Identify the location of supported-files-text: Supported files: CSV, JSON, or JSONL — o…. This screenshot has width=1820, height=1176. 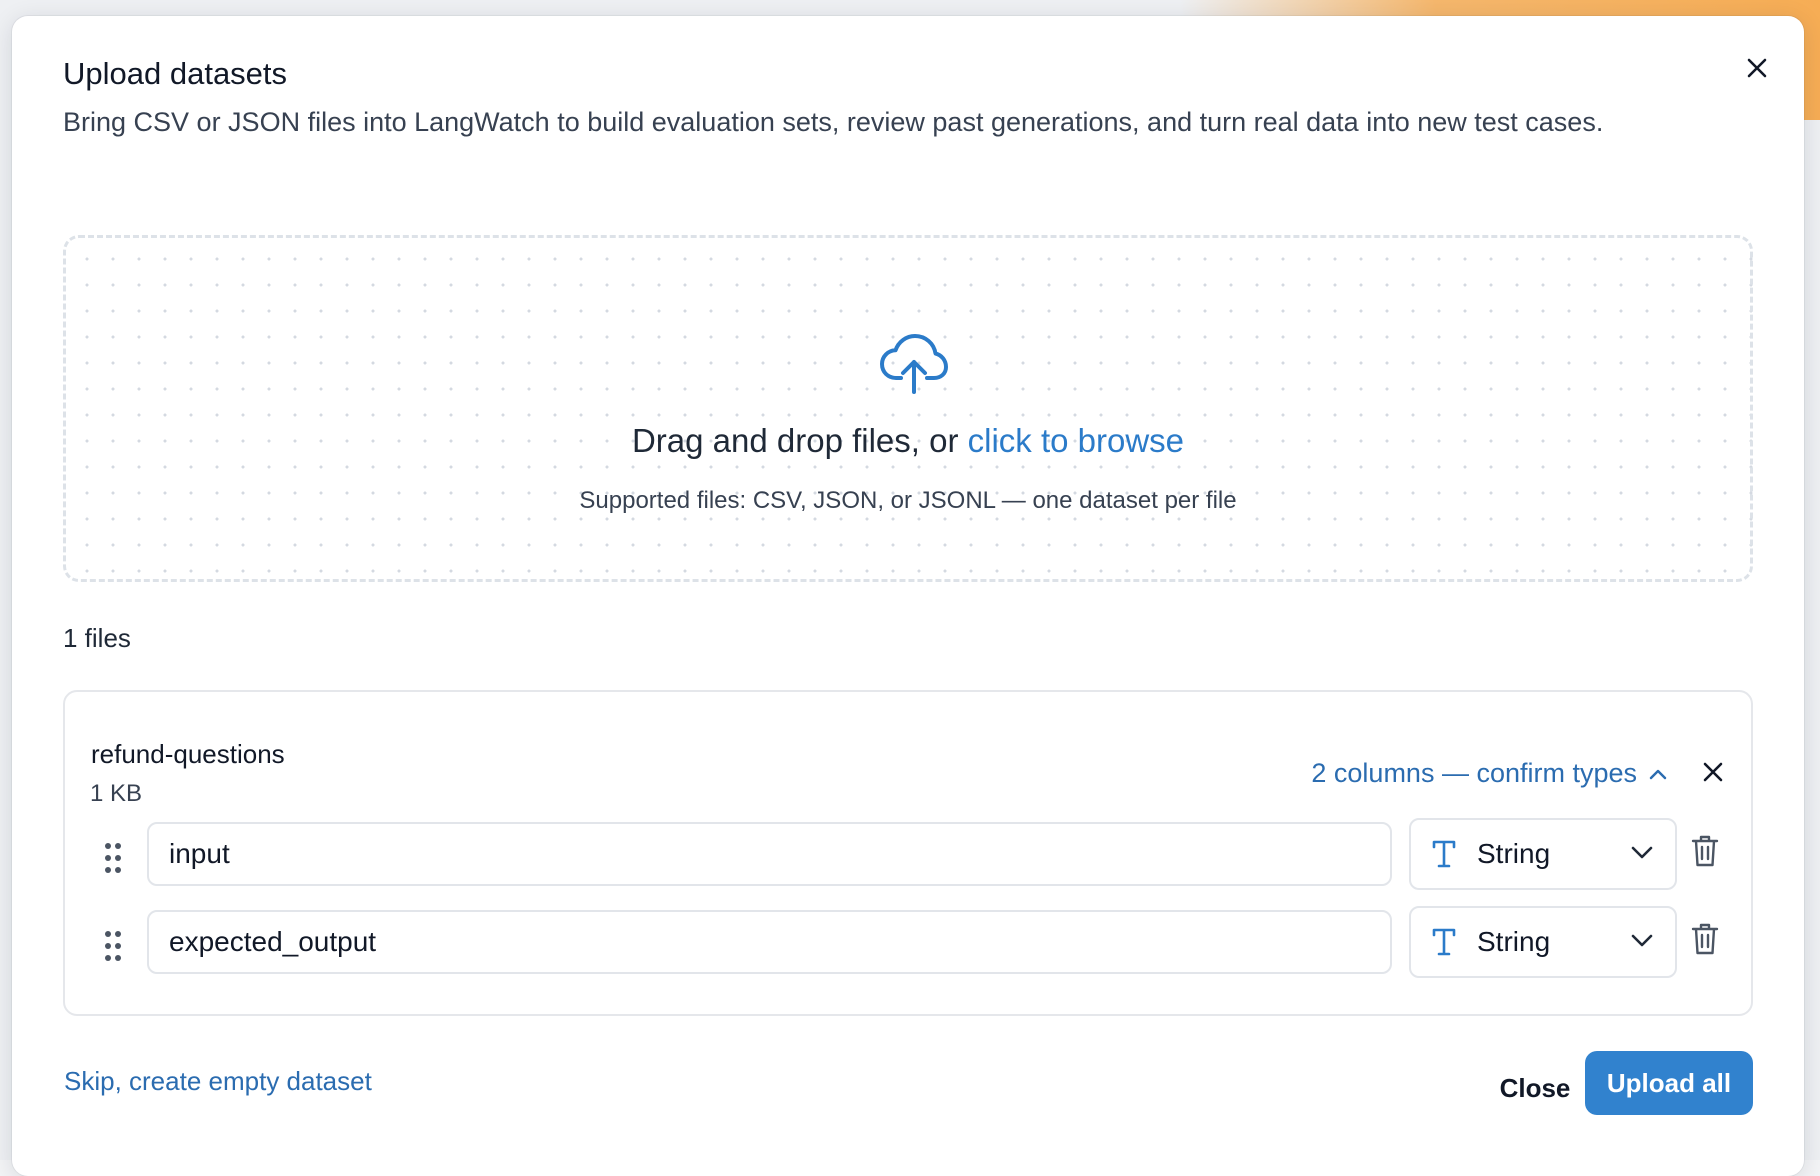
(908, 500).